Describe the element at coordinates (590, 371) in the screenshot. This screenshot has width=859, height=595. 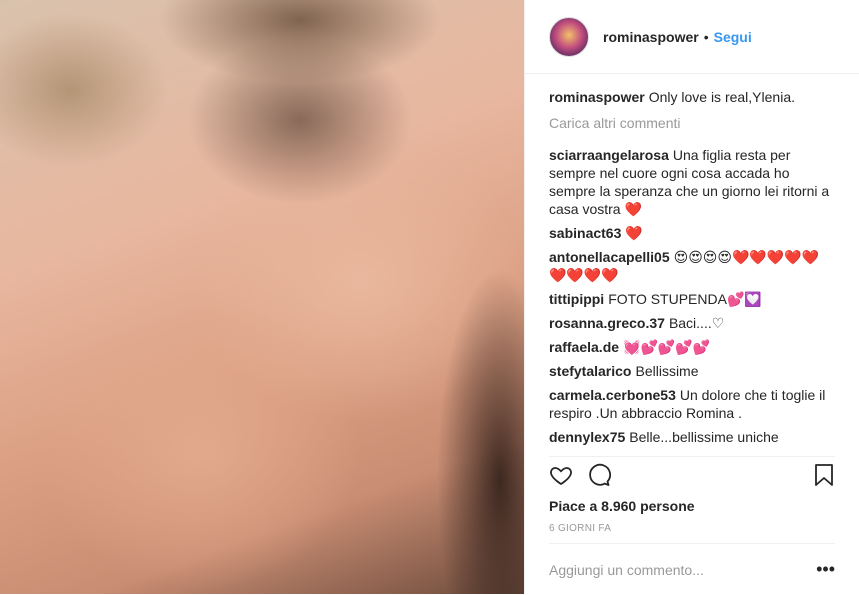
I see `comment-username: stefytalarico` at that location.